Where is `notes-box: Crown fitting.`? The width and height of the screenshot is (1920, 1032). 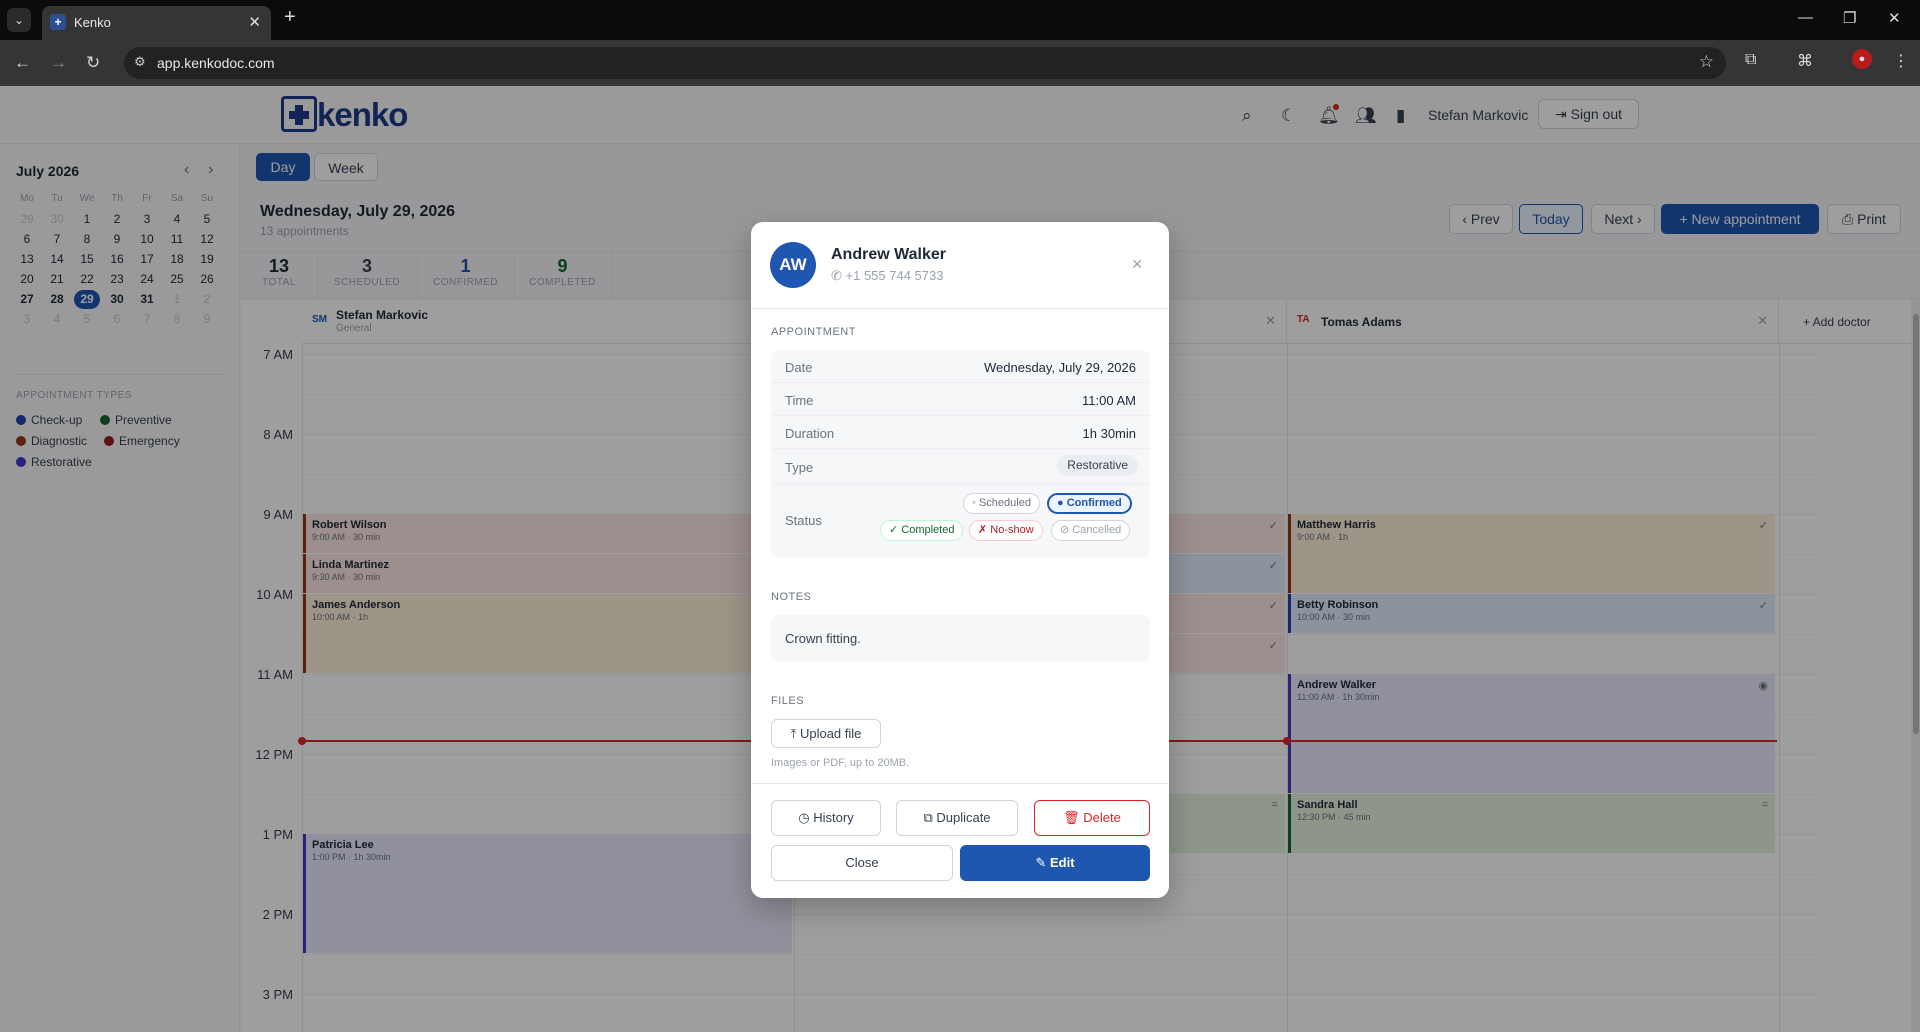 notes-box: Crown fitting. is located at coordinates (960, 638).